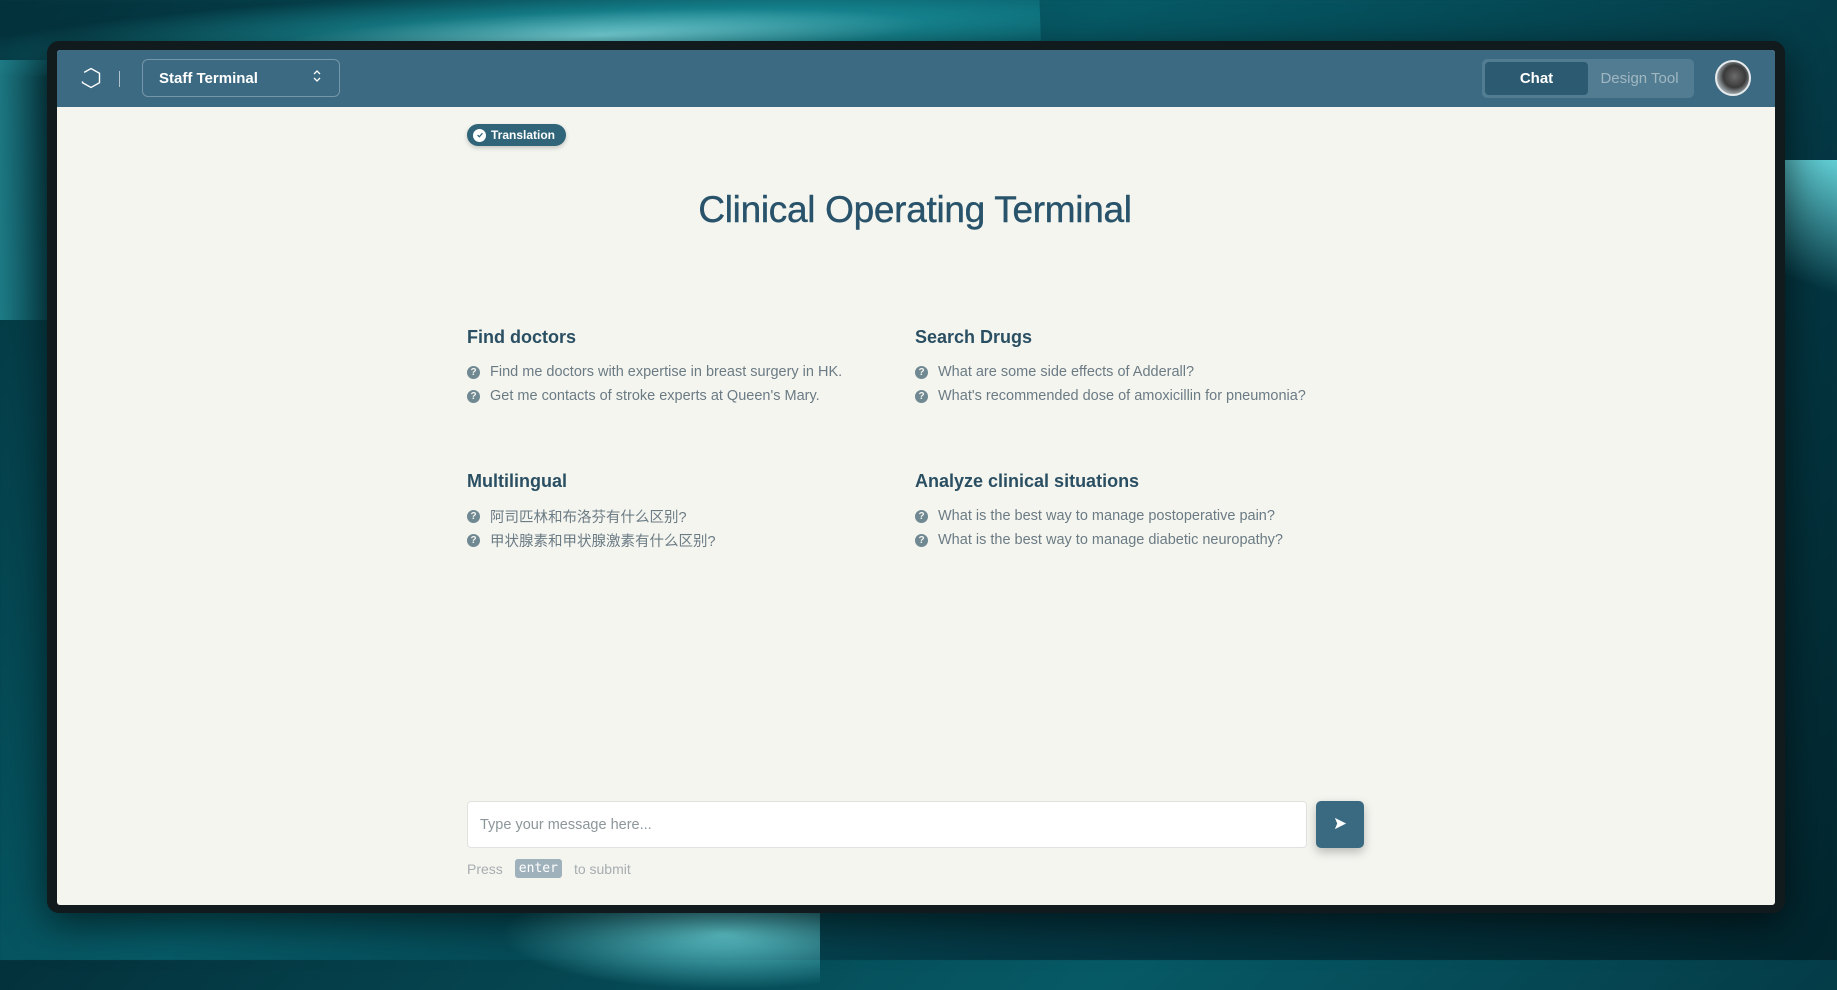  What do you see at coordinates (1536, 78) in the screenshot?
I see `tab-chat: Chat` at bounding box center [1536, 78].